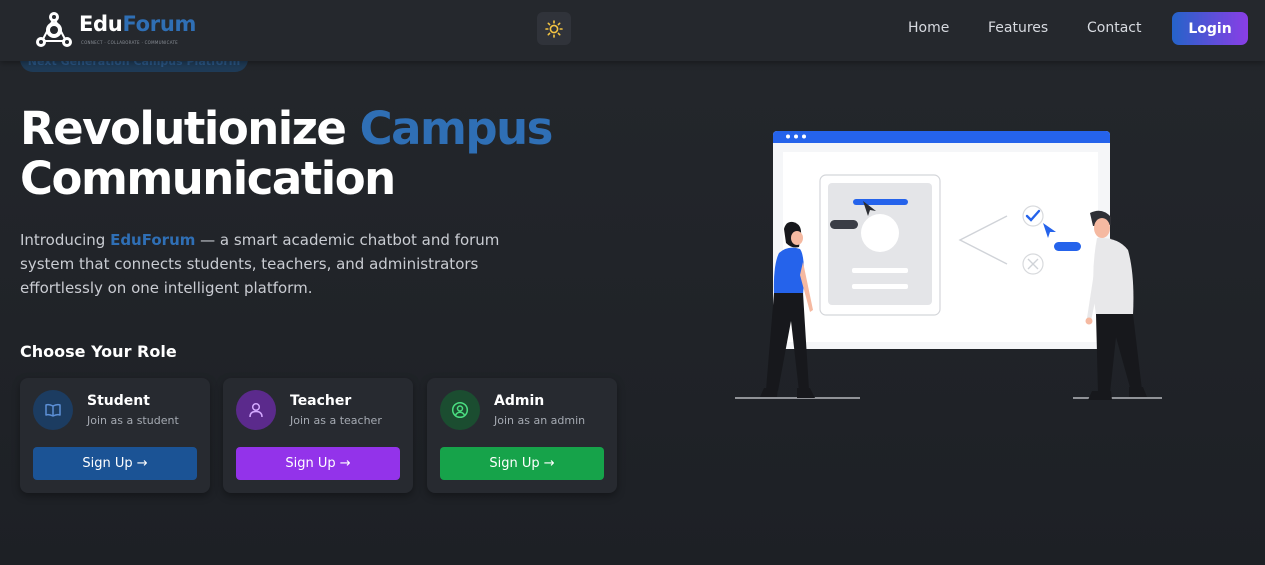 The height and width of the screenshot is (565, 1265). I want to click on role-title-admin: Admin, so click(519, 401).